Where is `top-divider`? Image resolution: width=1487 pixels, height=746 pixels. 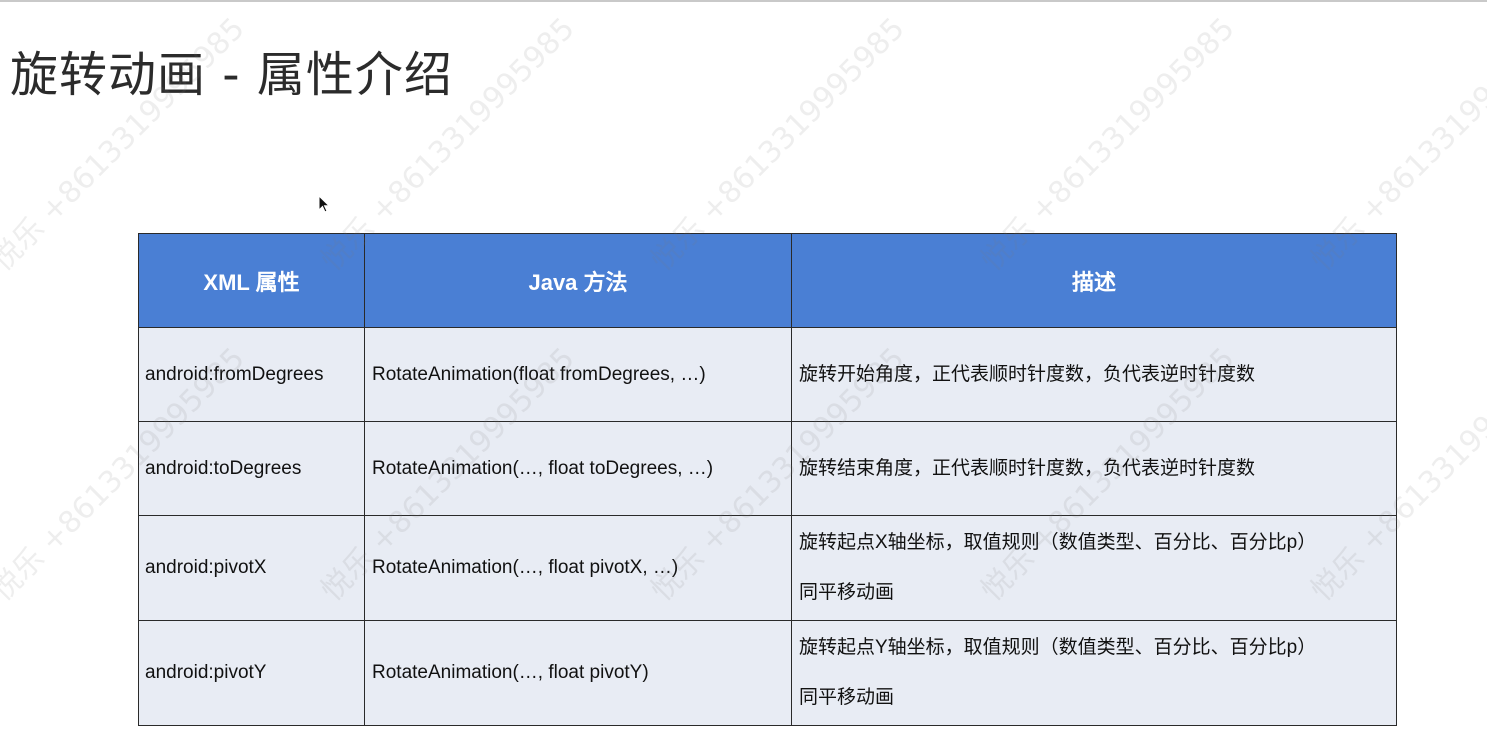
top-divider is located at coordinates (743, 1).